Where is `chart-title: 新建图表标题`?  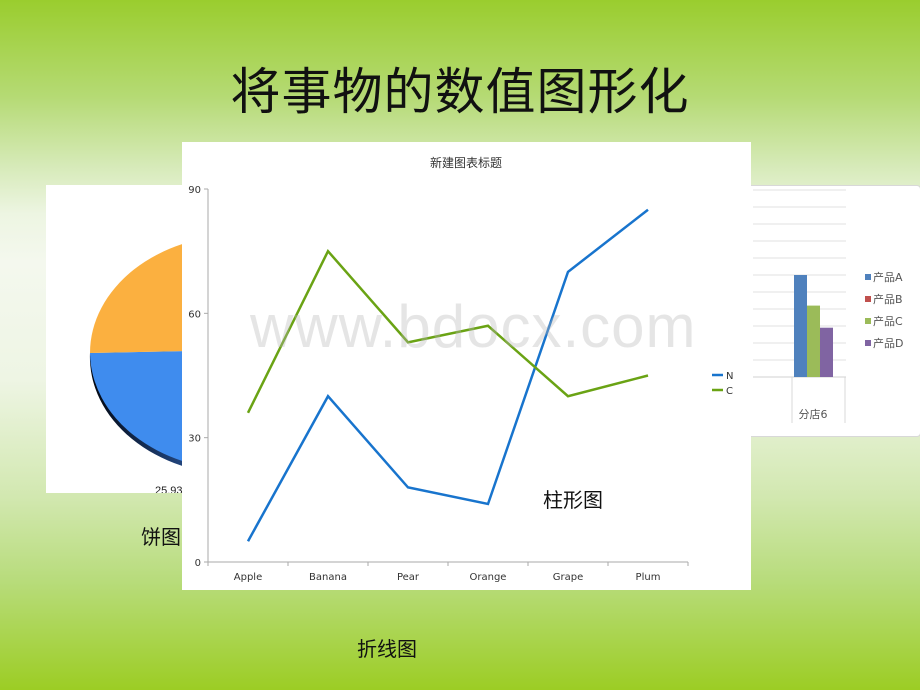 chart-title: 新建图表标题 is located at coordinates (466, 162).